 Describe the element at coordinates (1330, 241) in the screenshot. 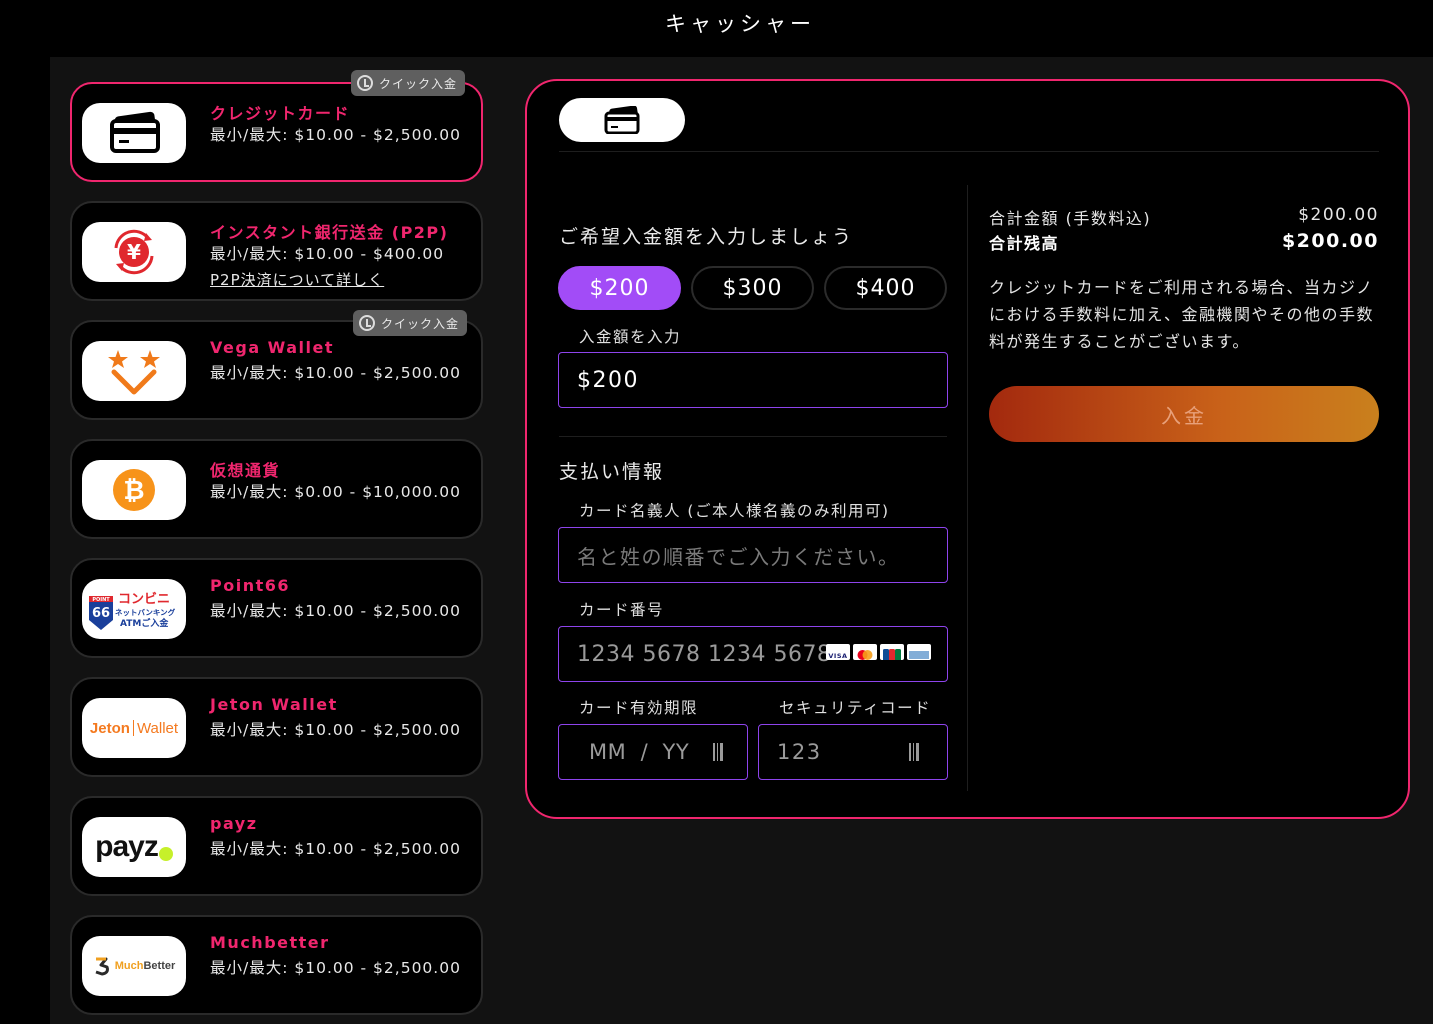

I see `balance-value: $200.00` at that location.